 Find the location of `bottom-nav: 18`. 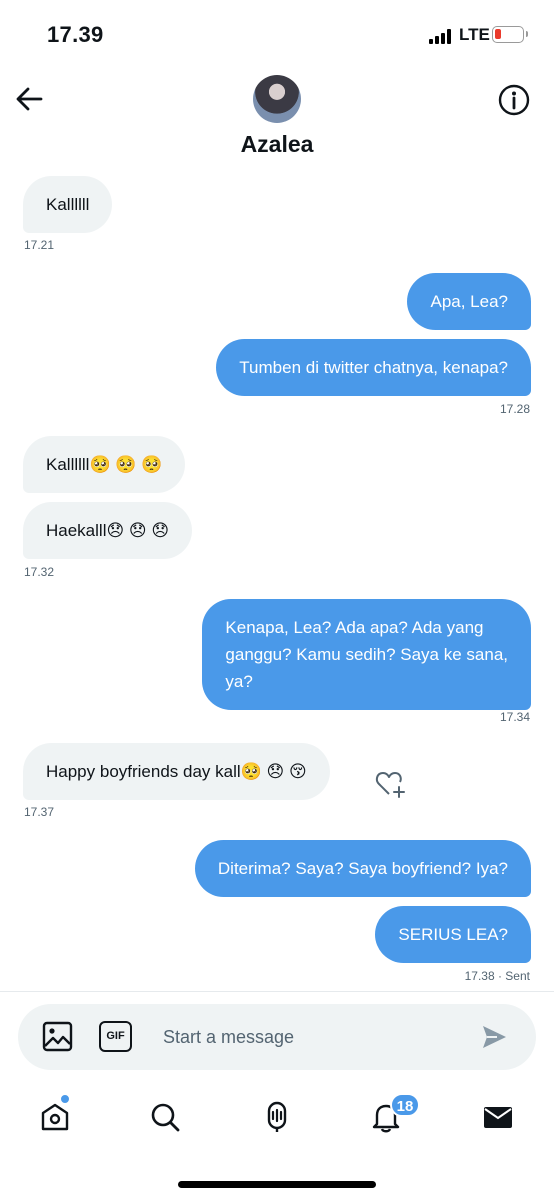

bottom-nav: 18 is located at coordinates (277, 1120).